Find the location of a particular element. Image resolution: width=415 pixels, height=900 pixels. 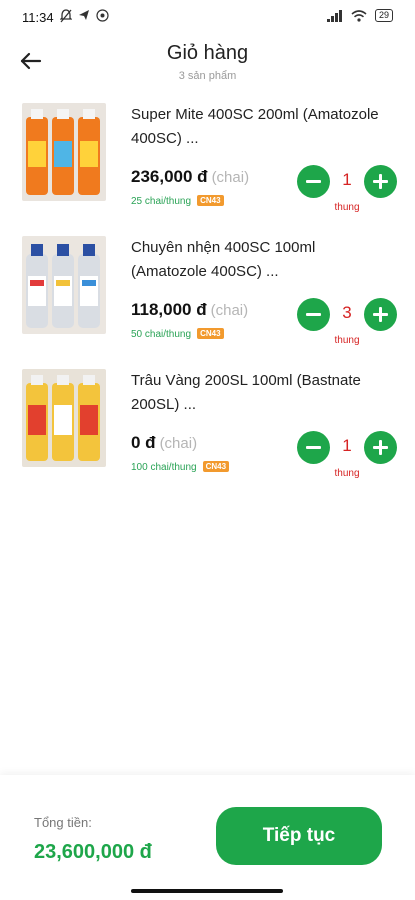

price-value: 118,000 đ is located at coordinates (169, 309).